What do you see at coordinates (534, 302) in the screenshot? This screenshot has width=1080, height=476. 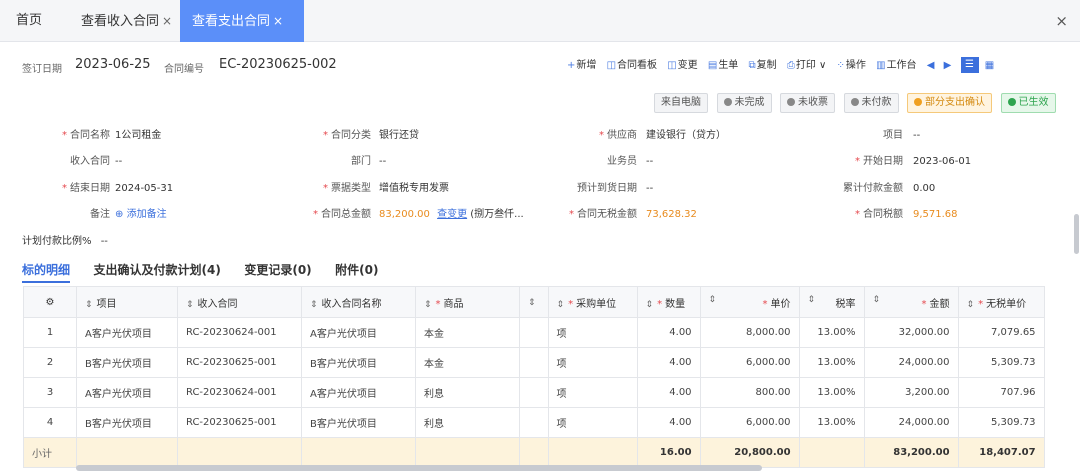 I see `col-hidden: ⇕` at bounding box center [534, 302].